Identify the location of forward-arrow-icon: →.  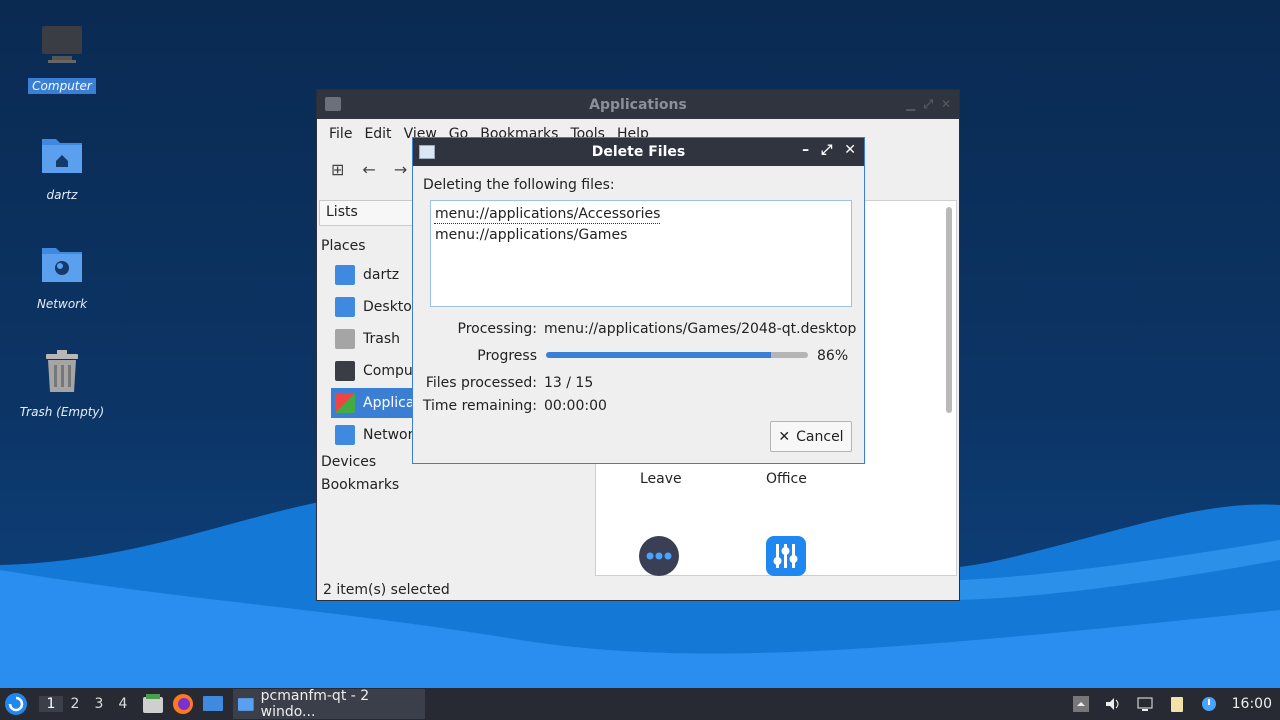
(400, 169).